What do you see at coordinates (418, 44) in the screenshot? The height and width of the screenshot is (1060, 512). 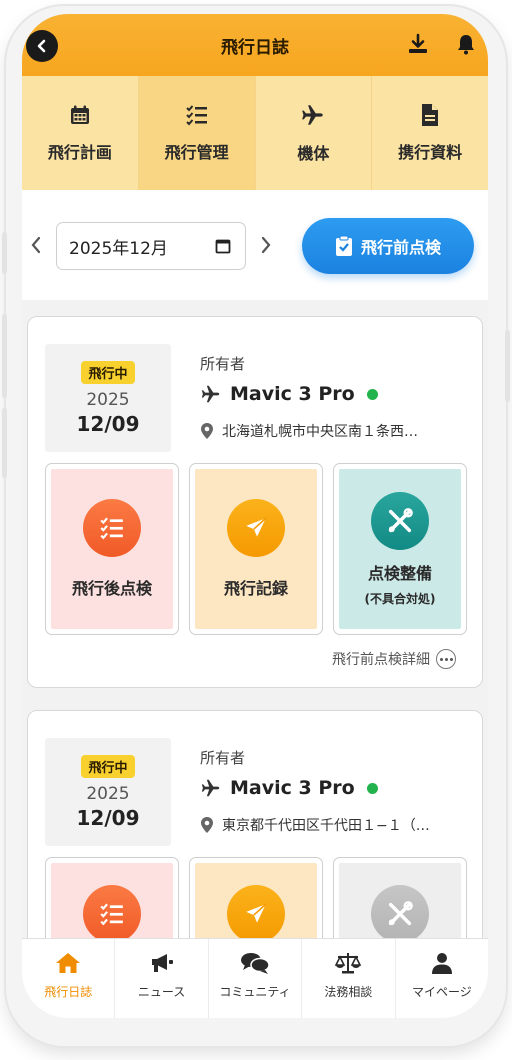 I see `download-icon` at bounding box center [418, 44].